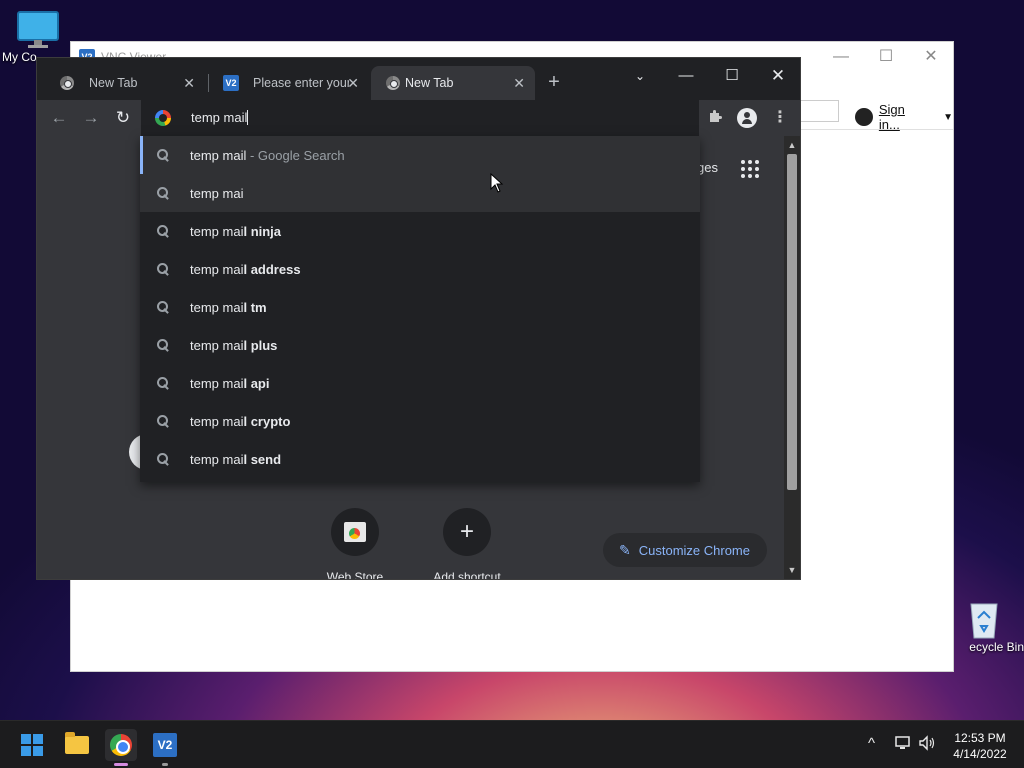 The width and height of the screenshot is (1024, 768). Describe the element at coordinates (301, 83) in the screenshot. I see `tab-label: Please enter your` at that location.